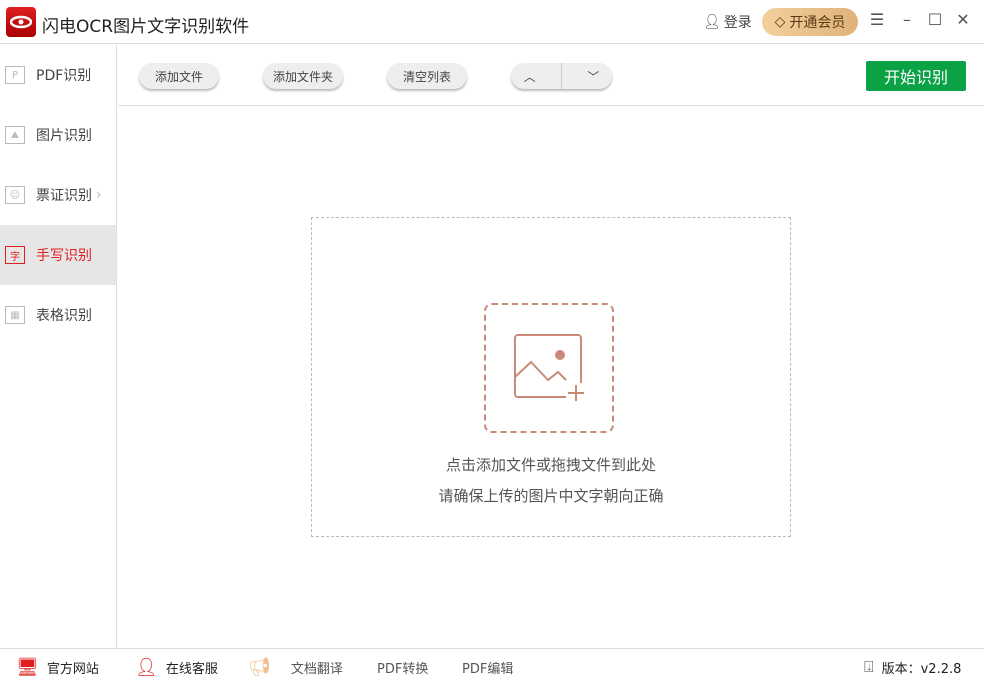 This screenshot has height=685, width=984. I want to click on maximize-button: ☐, so click(935, 21).